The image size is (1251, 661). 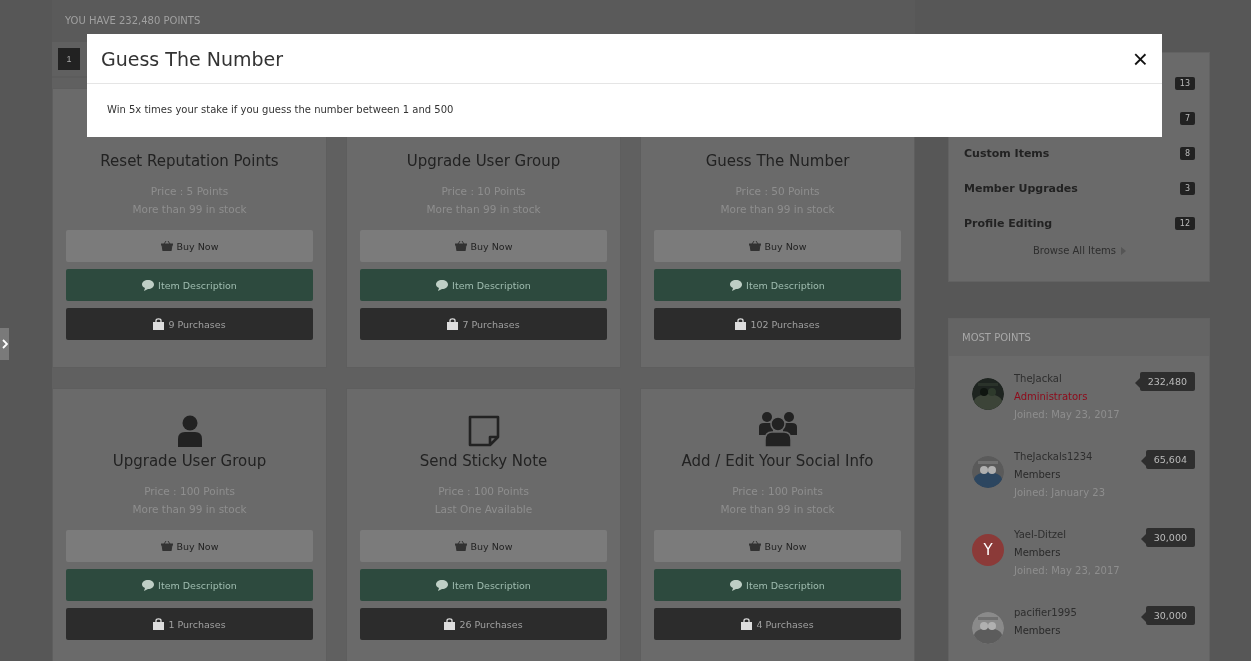 I want to click on item-title: Send Sticky Note, so click(x=483, y=461).